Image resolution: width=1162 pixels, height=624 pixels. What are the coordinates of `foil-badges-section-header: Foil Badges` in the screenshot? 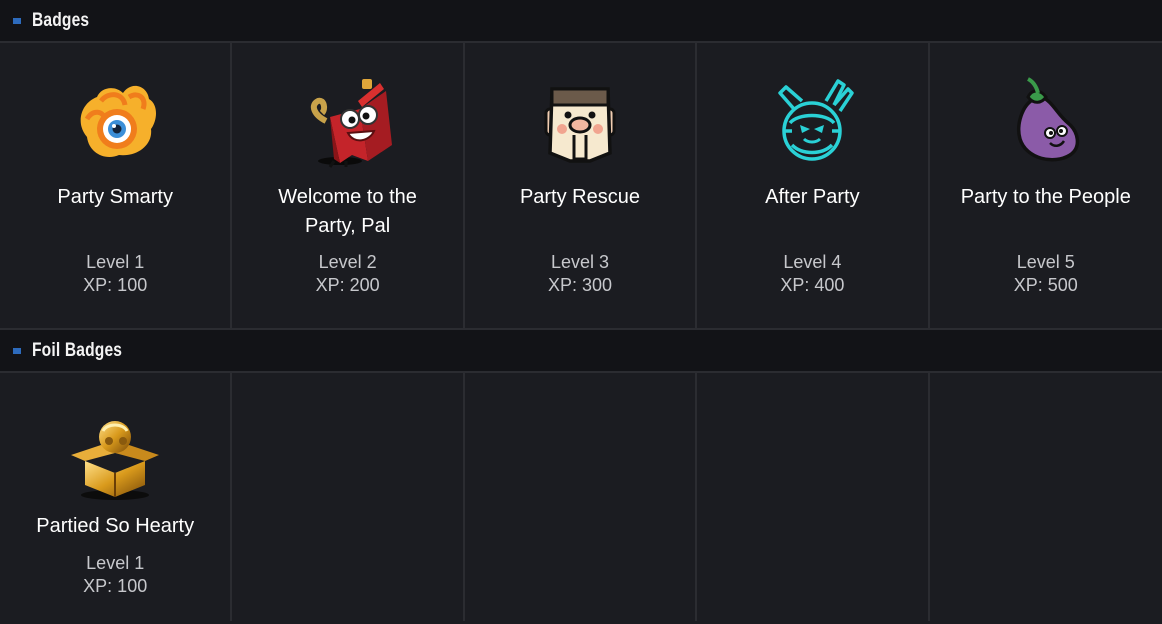 It's located at (581, 351).